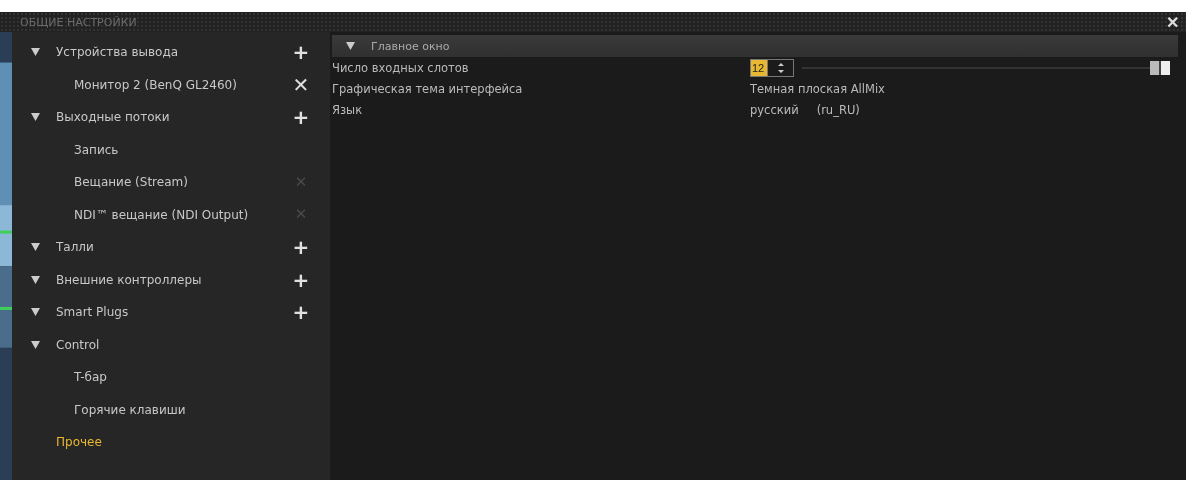  Describe the element at coordinates (755, 46) in the screenshot. I see `section-header: Главное окно` at that location.